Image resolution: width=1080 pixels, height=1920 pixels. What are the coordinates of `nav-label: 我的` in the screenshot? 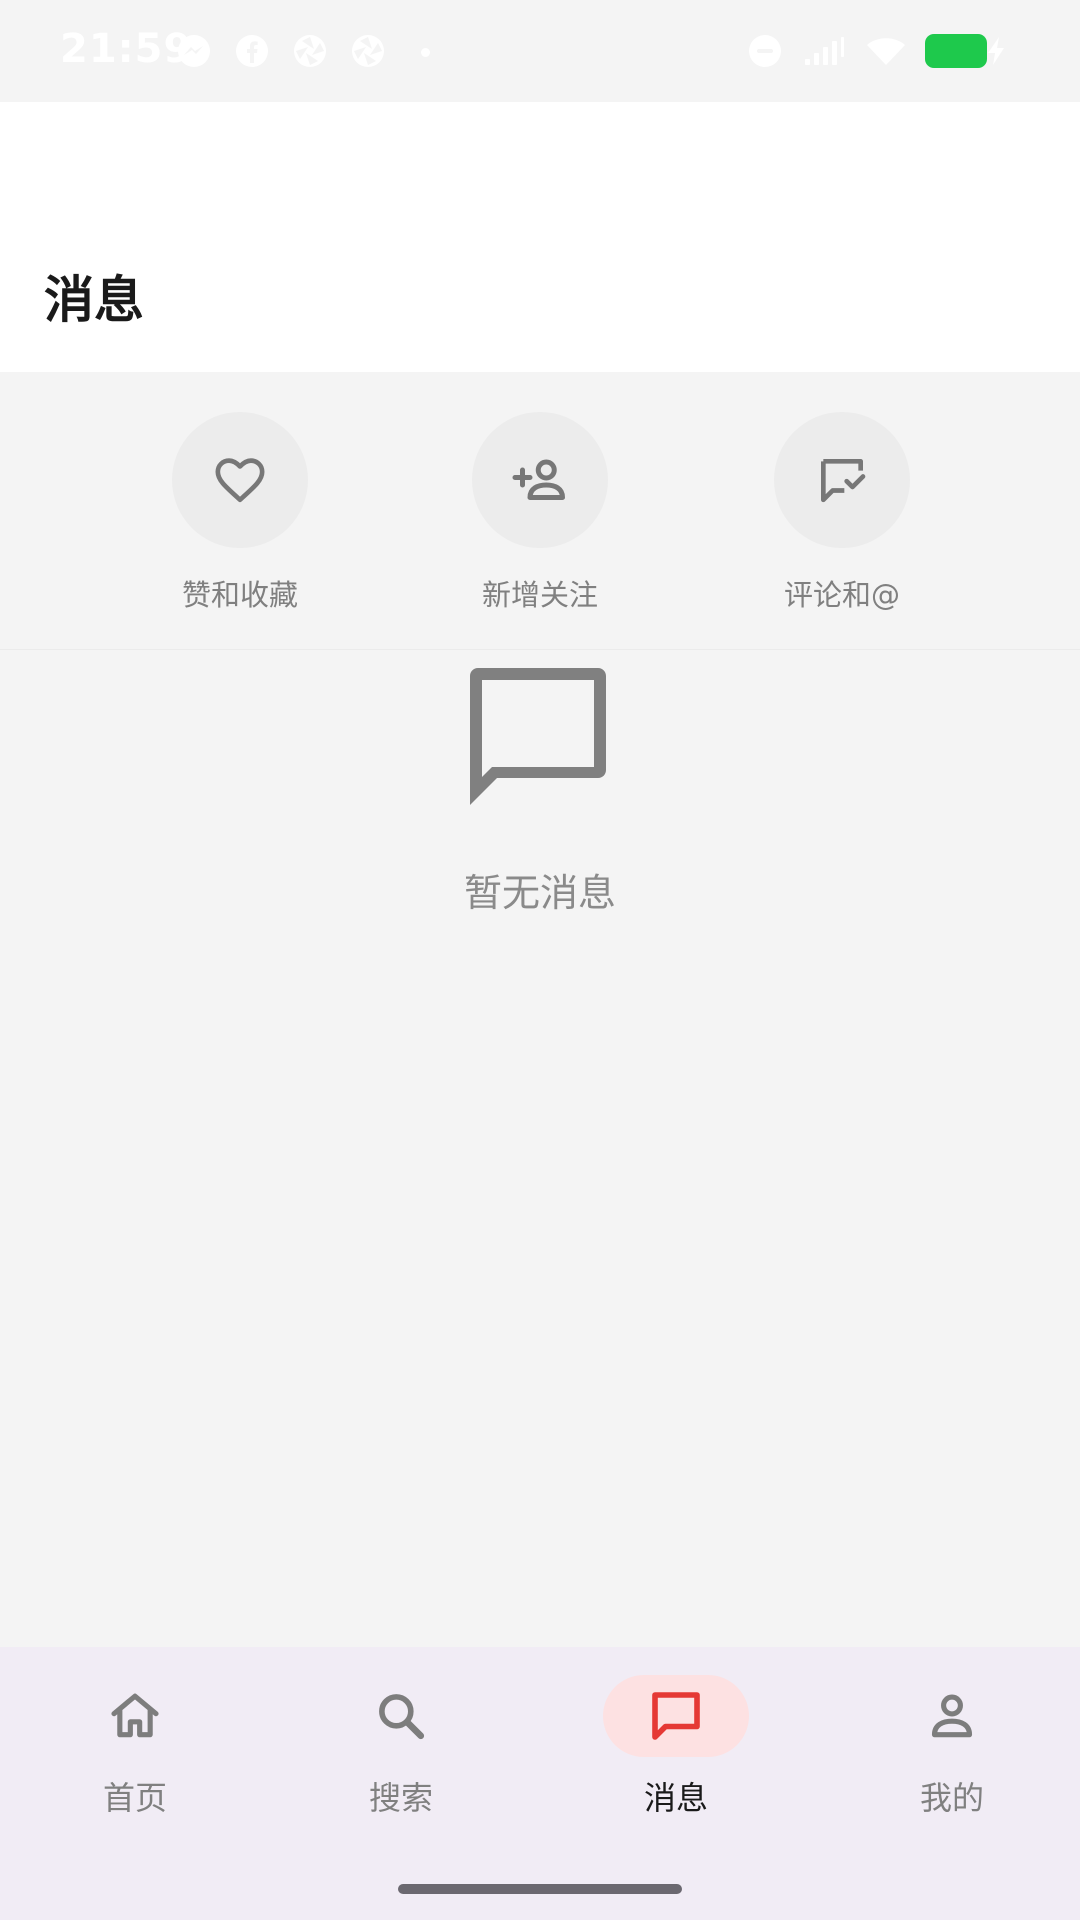 It's located at (951, 1798).